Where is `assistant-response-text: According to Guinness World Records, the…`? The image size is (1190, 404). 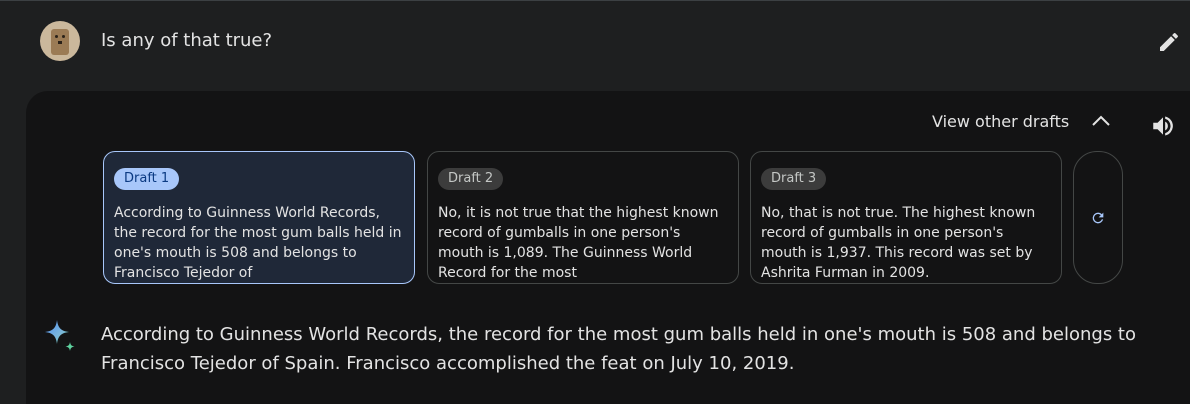
assistant-response-text: According to Guinness World Records, the… is located at coordinates (618, 349).